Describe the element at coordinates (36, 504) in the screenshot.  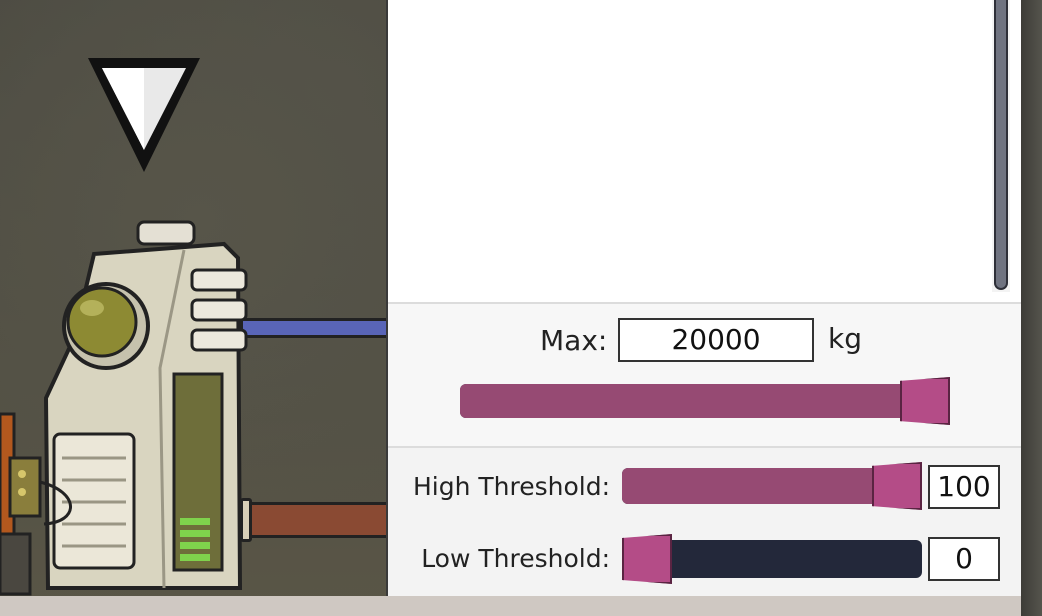
I see `adjacent-machine-icon` at that location.